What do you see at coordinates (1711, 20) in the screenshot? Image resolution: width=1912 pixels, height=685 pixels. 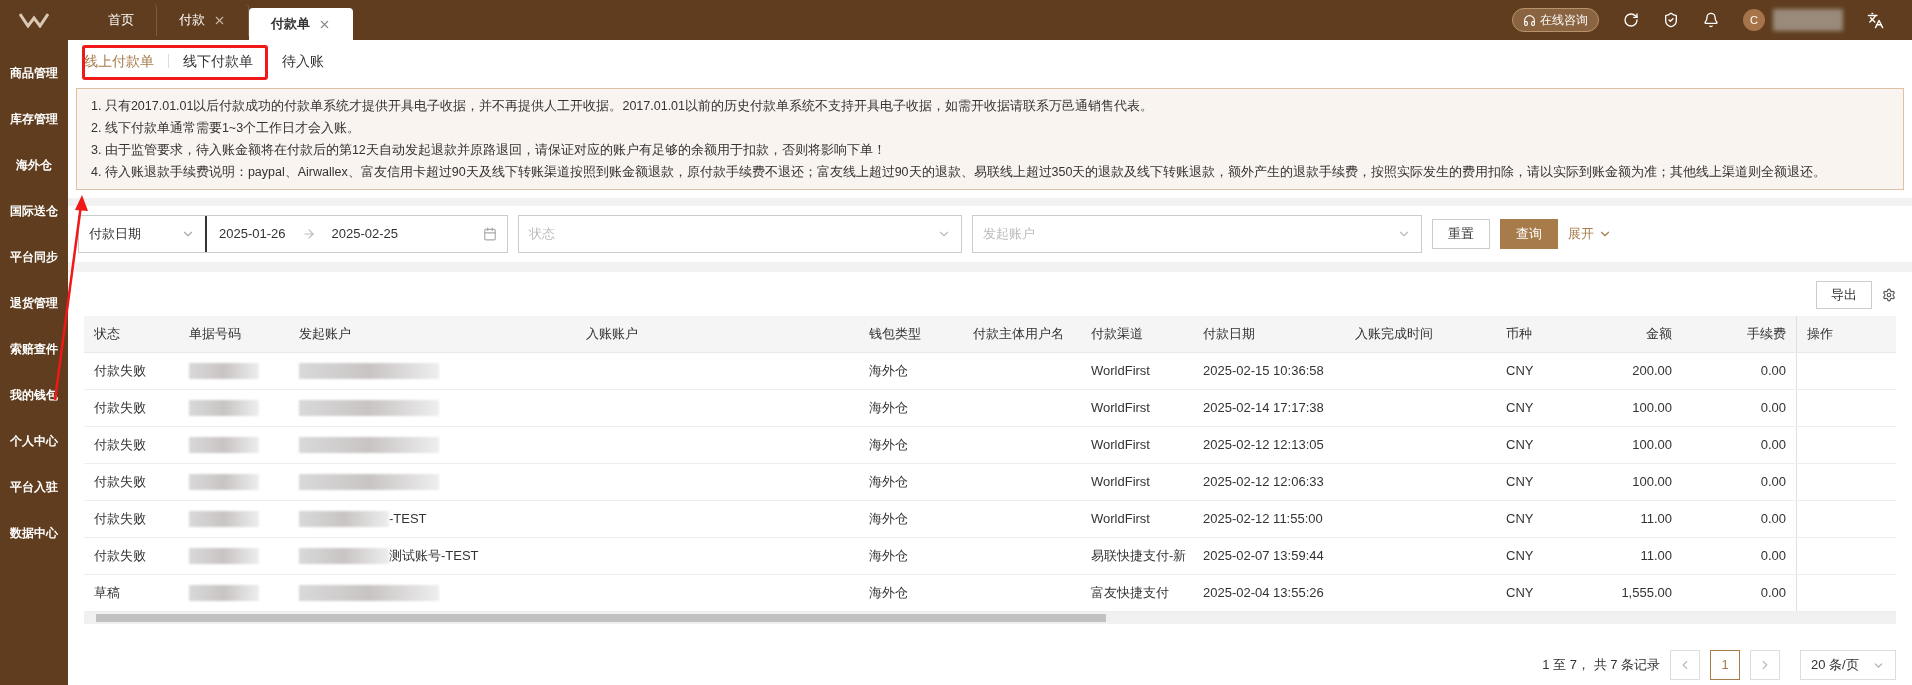 I see `bell-icon` at bounding box center [1711, 20].